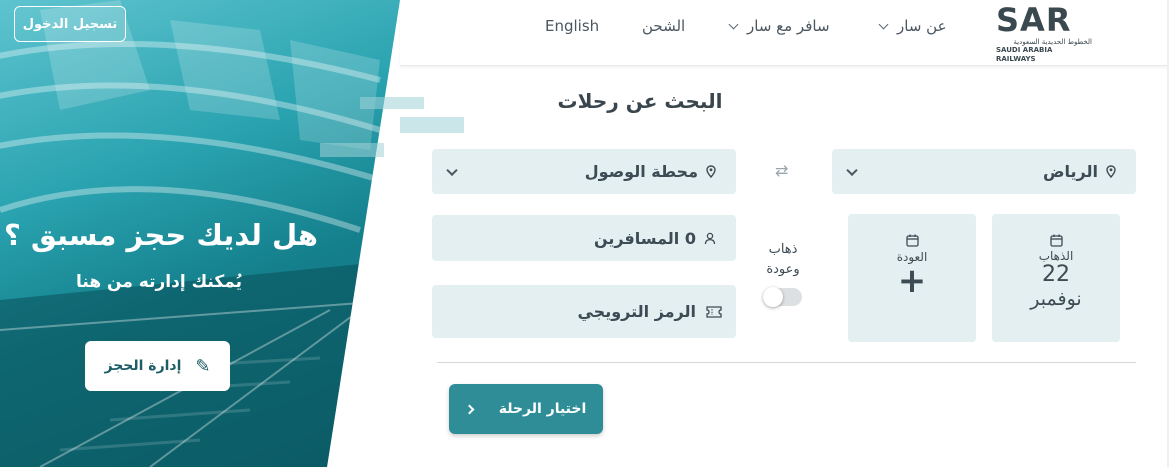  What do you see at coordinates (1052, 42) in the screenshot?
I see `logo-arabic-text: الخطوط الحديدية السعودية` at bounding box center [1052, 42].